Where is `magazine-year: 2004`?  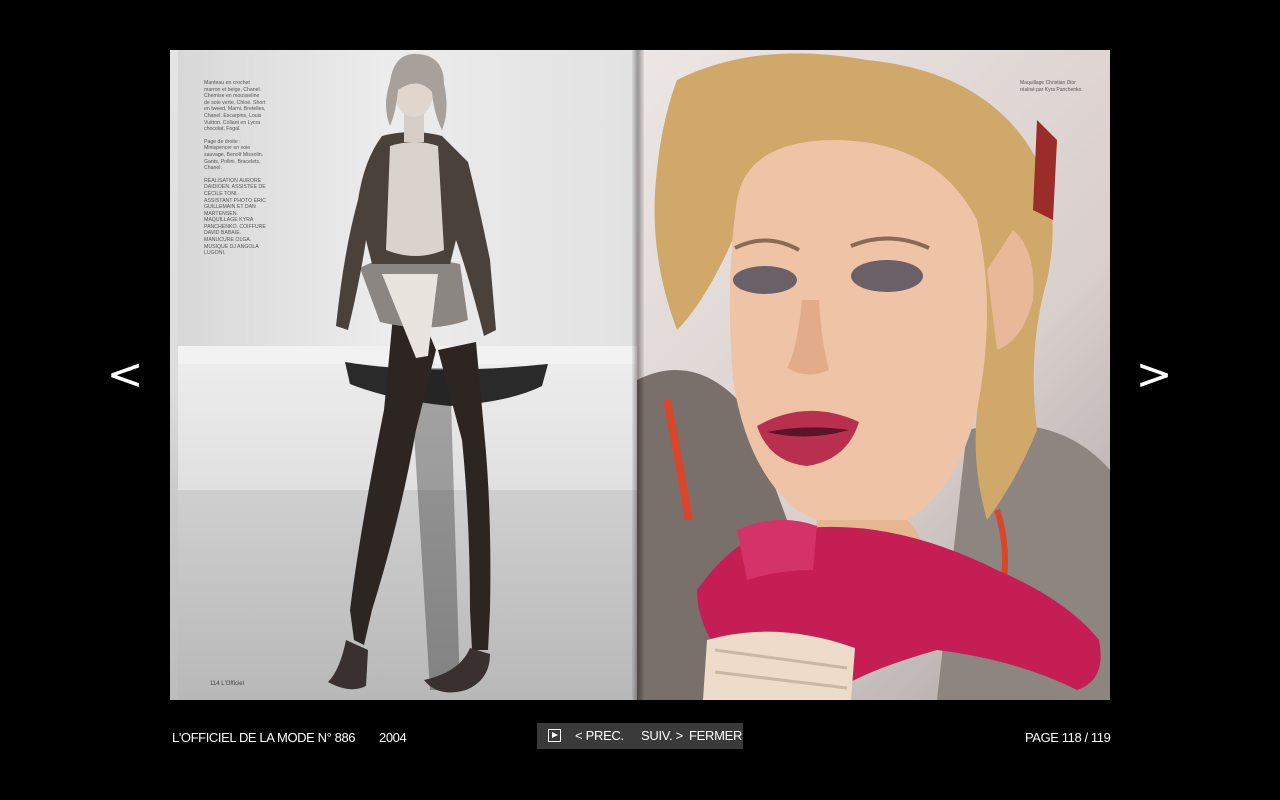
magazine-year: 2004 is located at coordinates (393, 737).